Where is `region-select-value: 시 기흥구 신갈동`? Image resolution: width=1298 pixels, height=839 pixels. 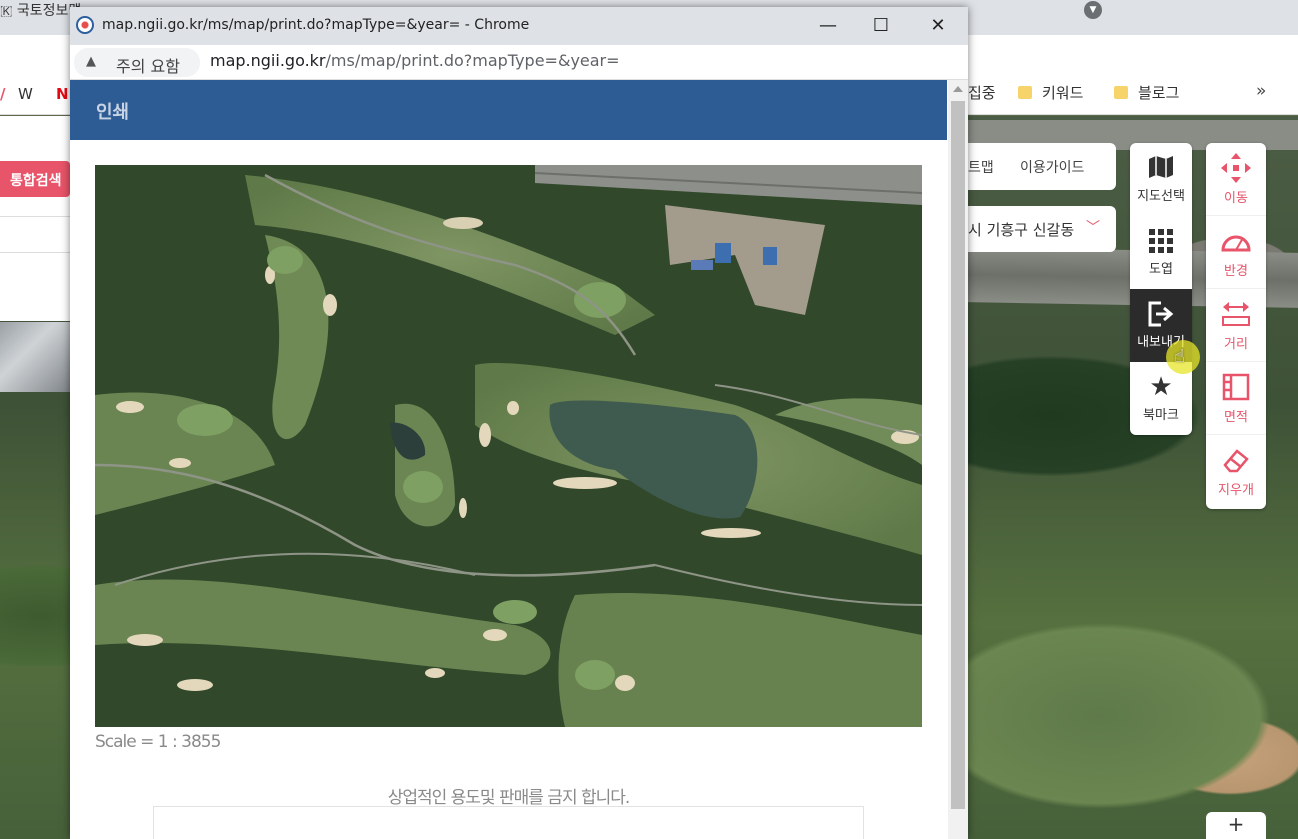
region-select-value: 시 기흥구 신갈동 is located at coordinates (1021, 230).